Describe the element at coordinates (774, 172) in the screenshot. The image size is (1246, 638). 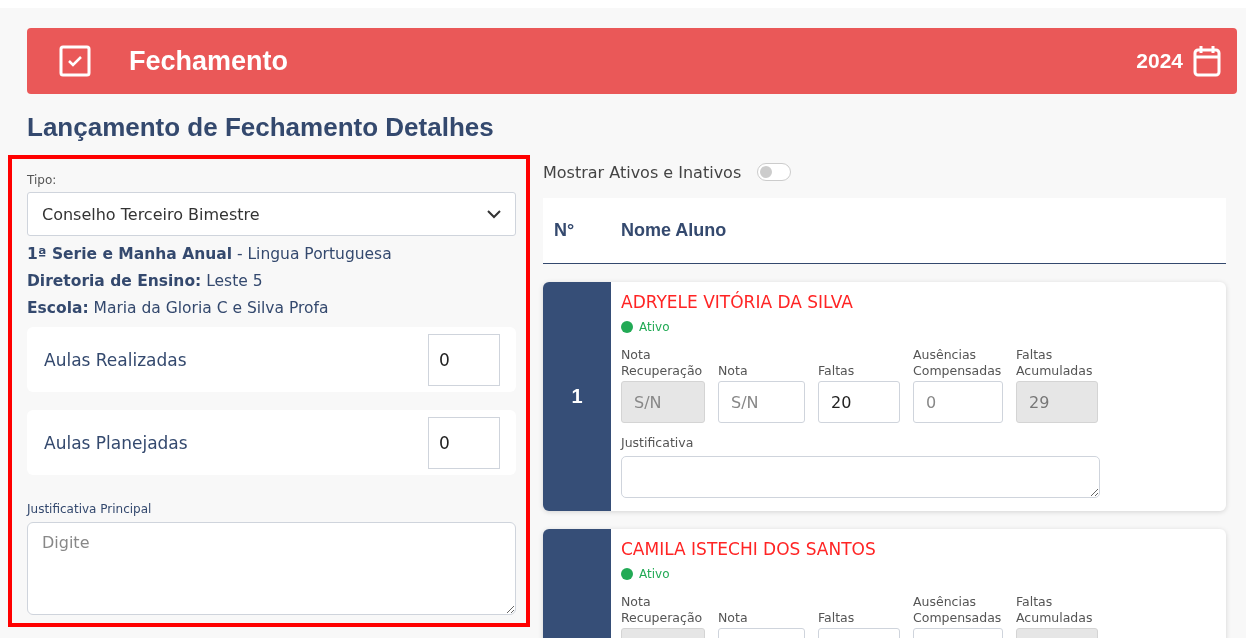
I see `toggle-switch` at that location.